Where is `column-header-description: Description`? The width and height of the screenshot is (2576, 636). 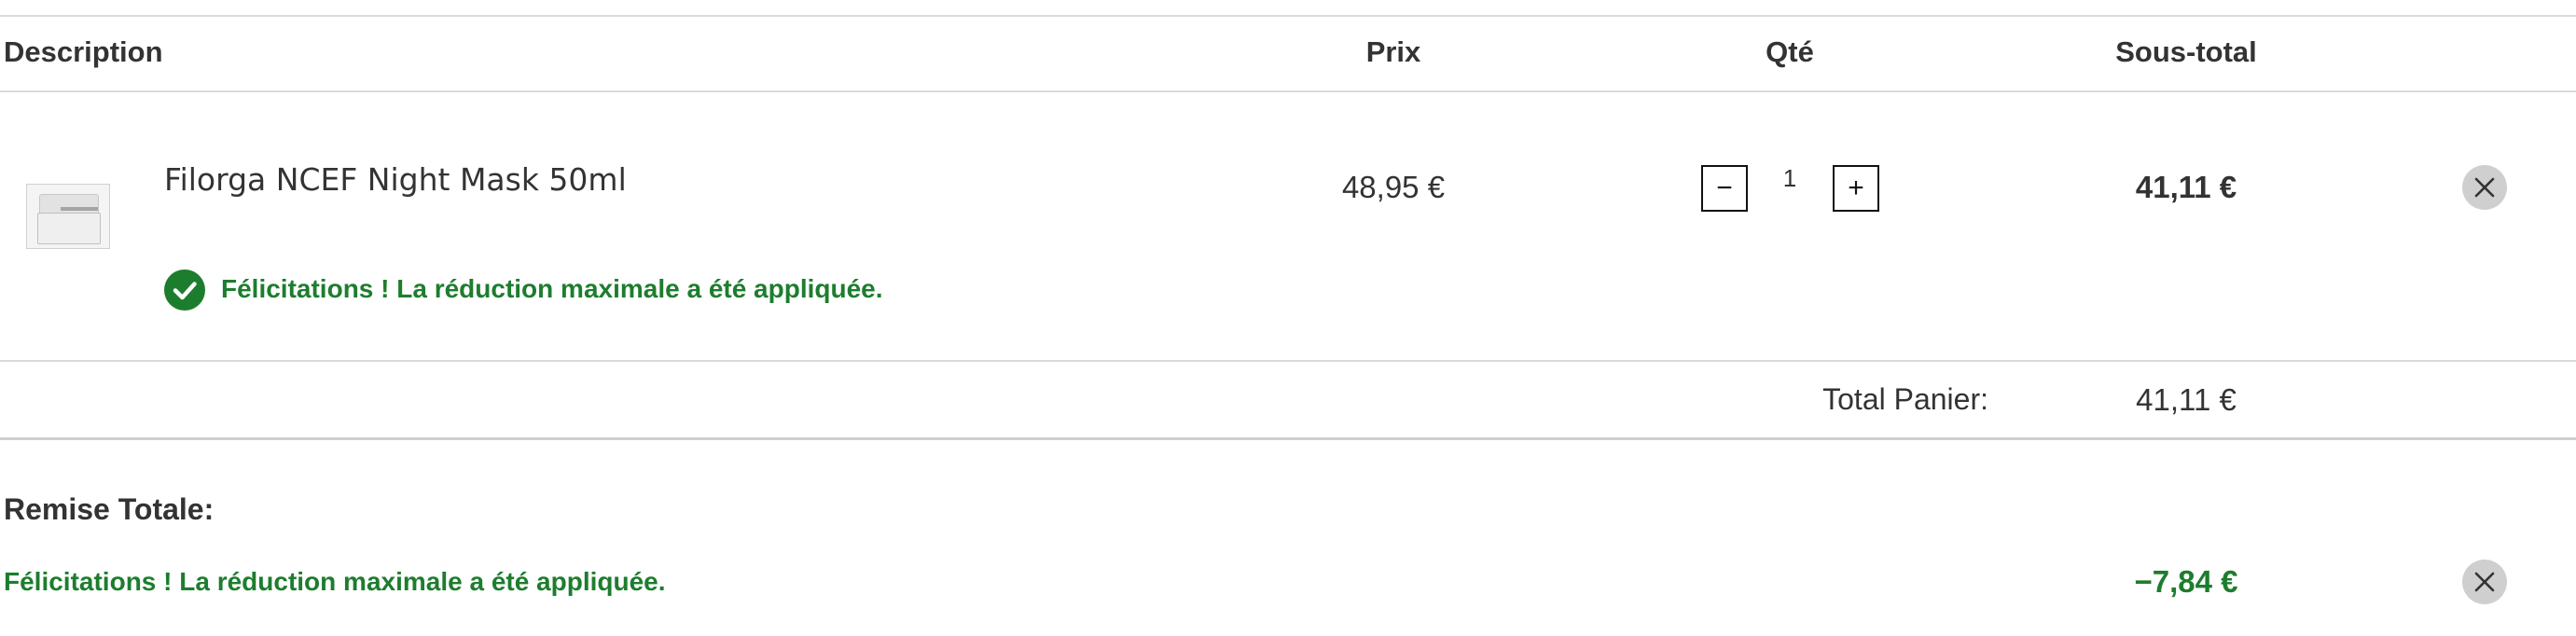 column-header-description: Description is located at coordinates (83, 52).